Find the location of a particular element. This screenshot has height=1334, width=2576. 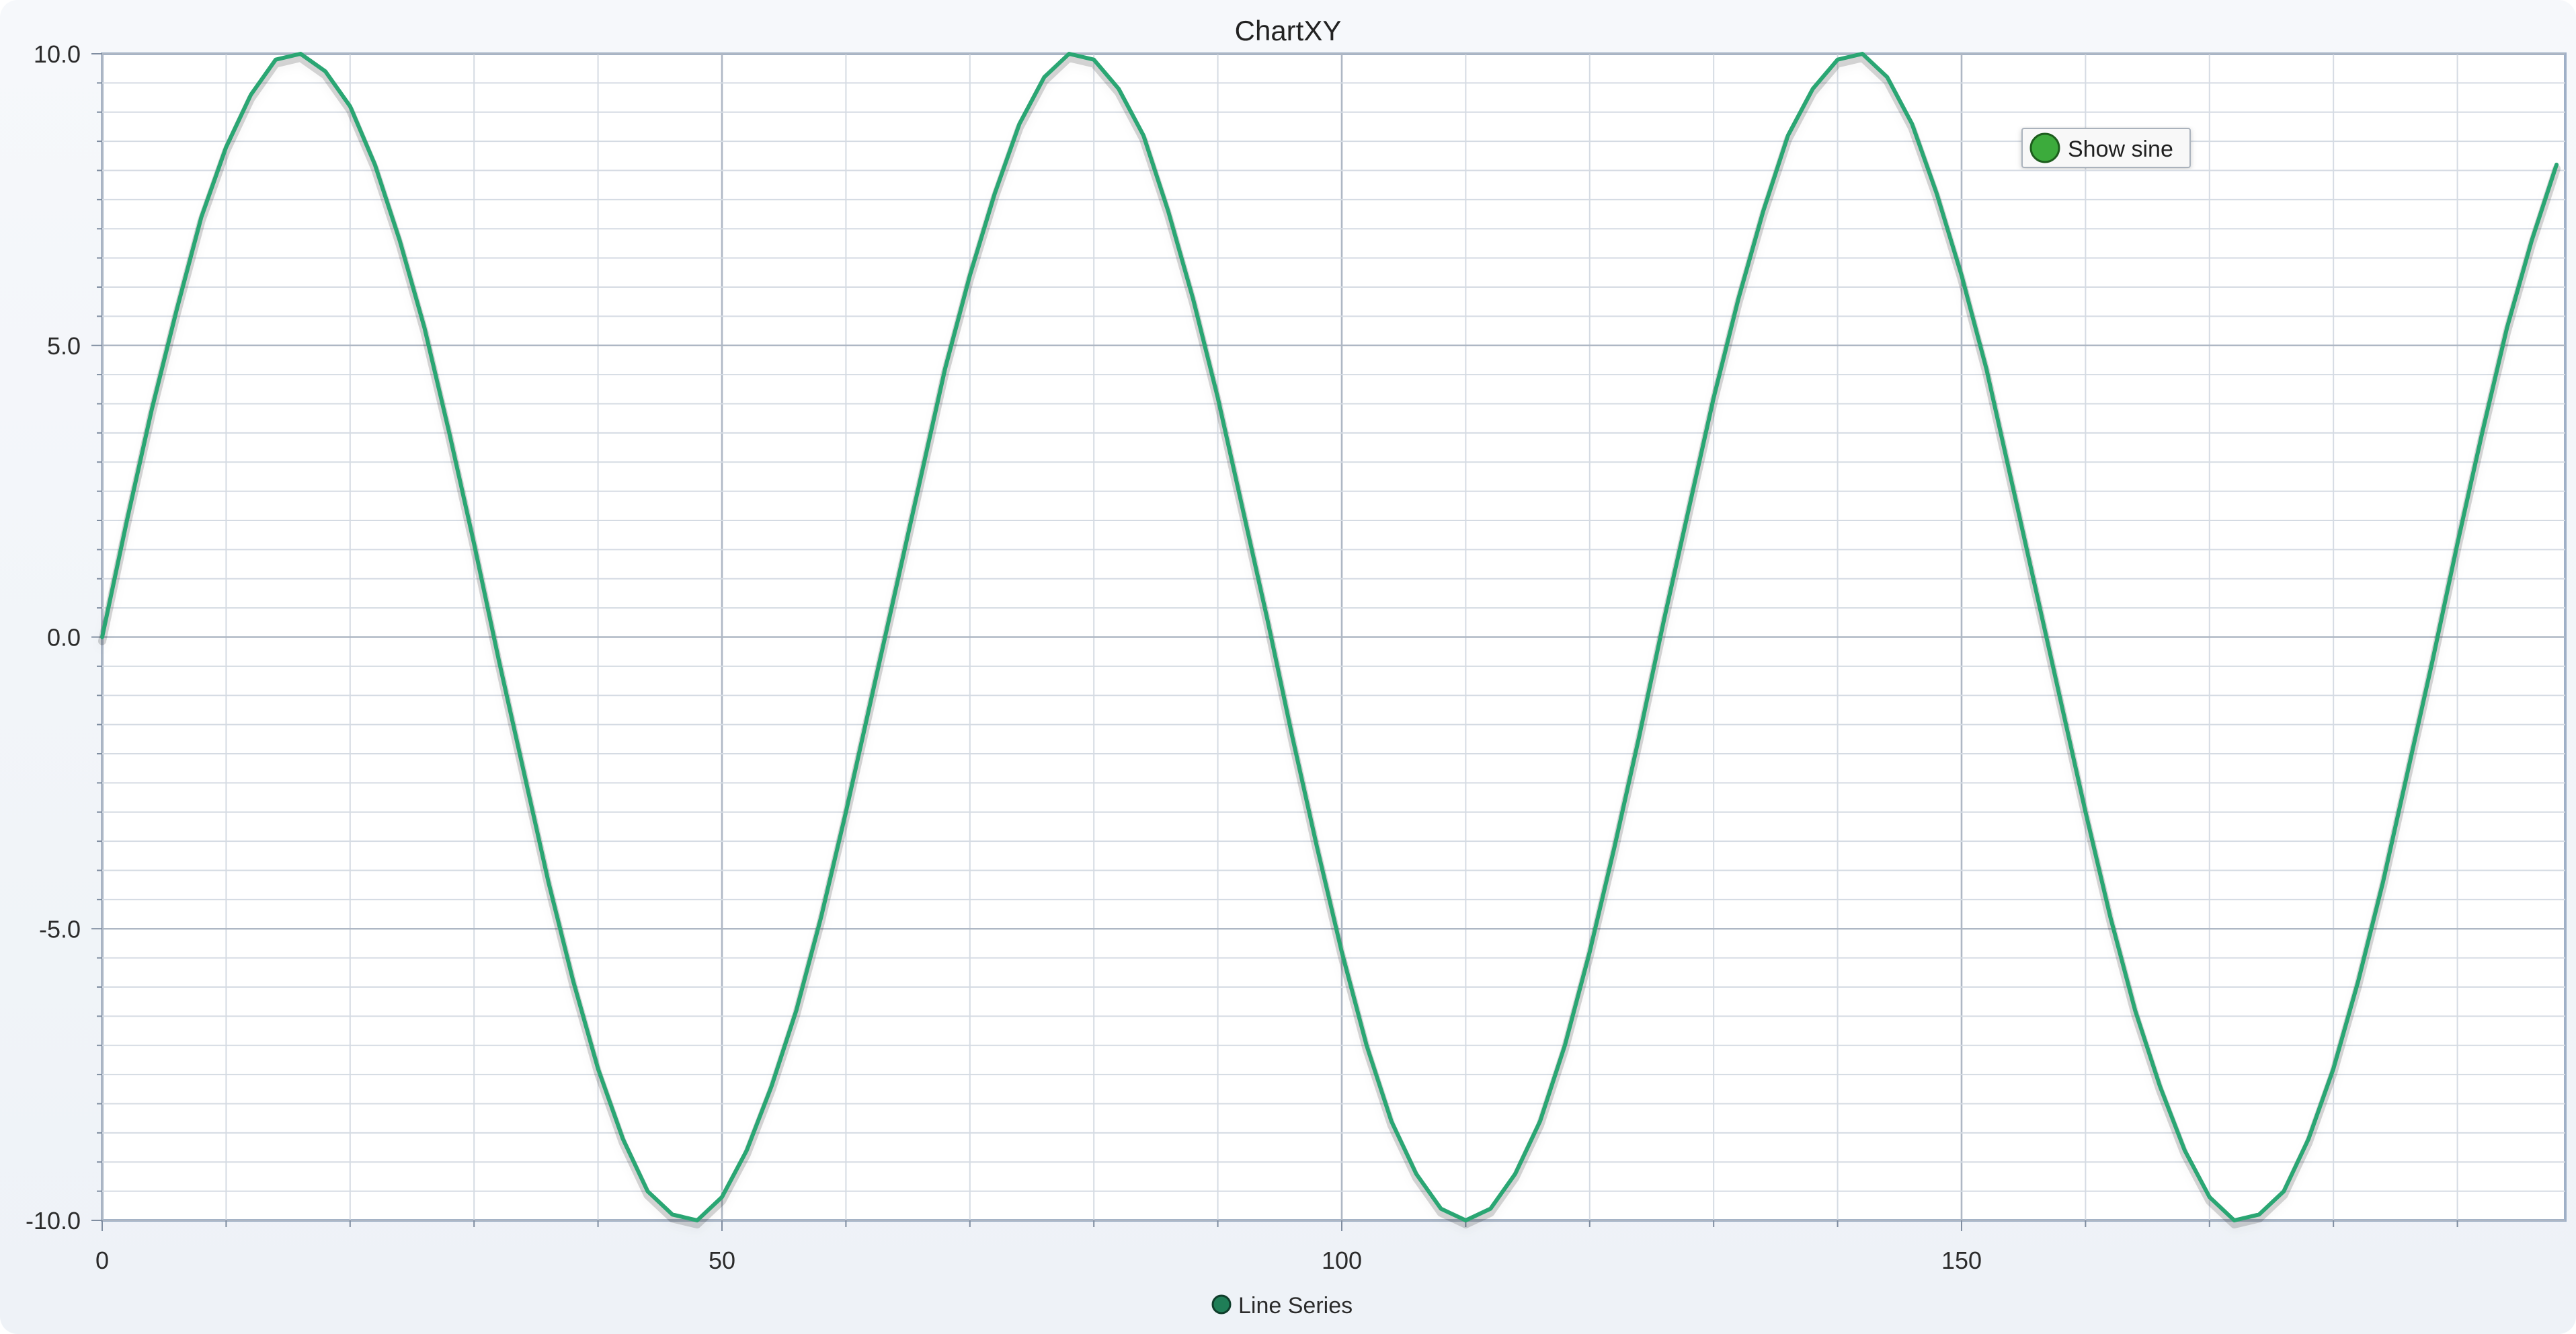

x-tick-label: 150 is located at coordinates (1961, 1260).